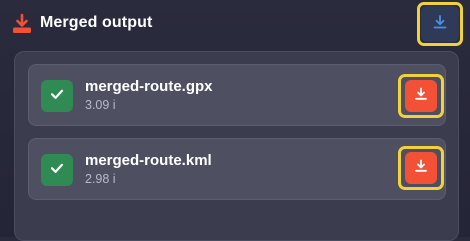  Describe the element at coordinates (100, 105) in the screenshot. I see `file-size: 3.09 i` at that location.